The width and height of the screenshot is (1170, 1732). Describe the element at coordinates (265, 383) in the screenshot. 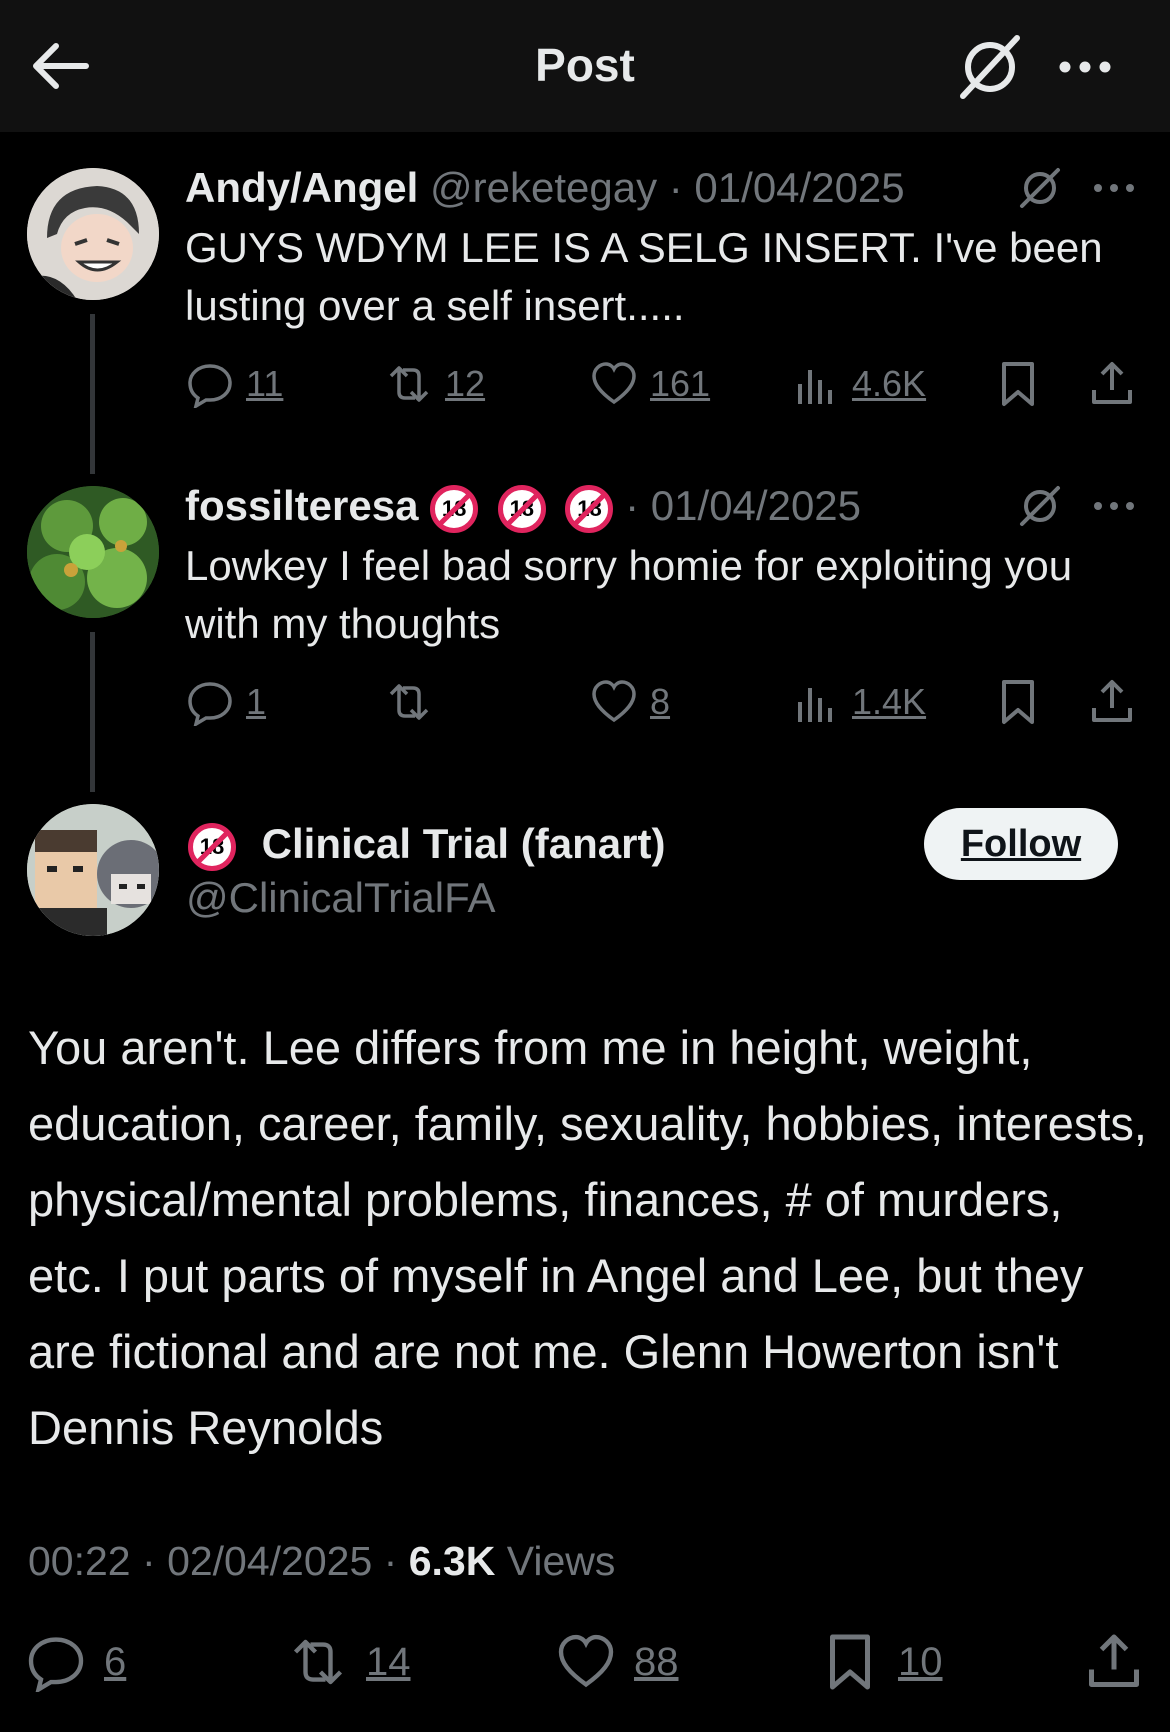

I see `reply-count: 11` at that location.